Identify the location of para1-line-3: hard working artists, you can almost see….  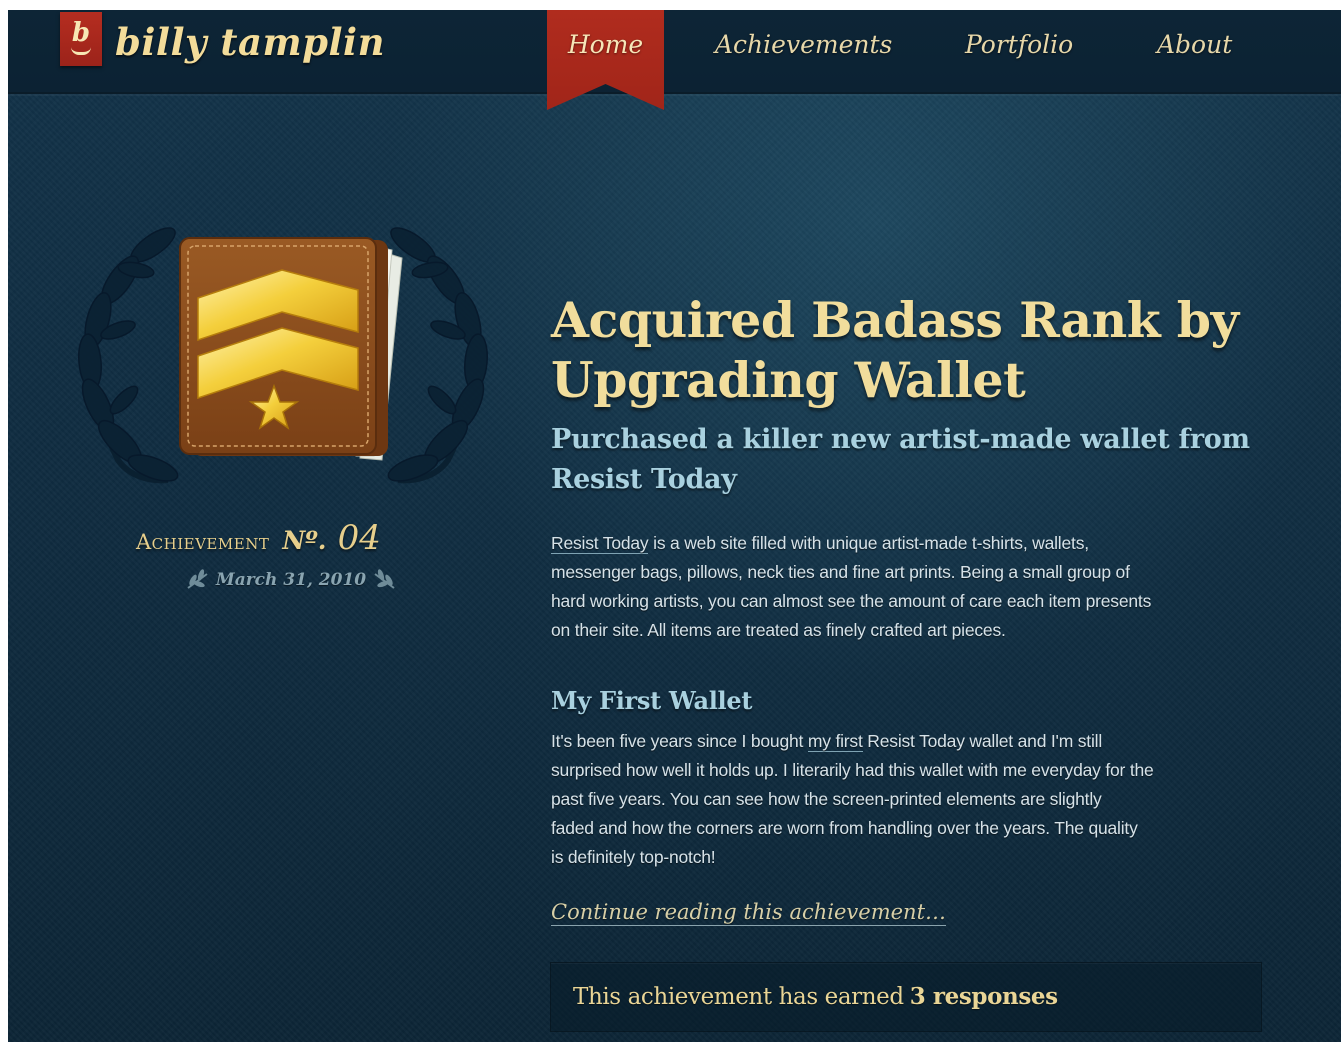
(851, 601).